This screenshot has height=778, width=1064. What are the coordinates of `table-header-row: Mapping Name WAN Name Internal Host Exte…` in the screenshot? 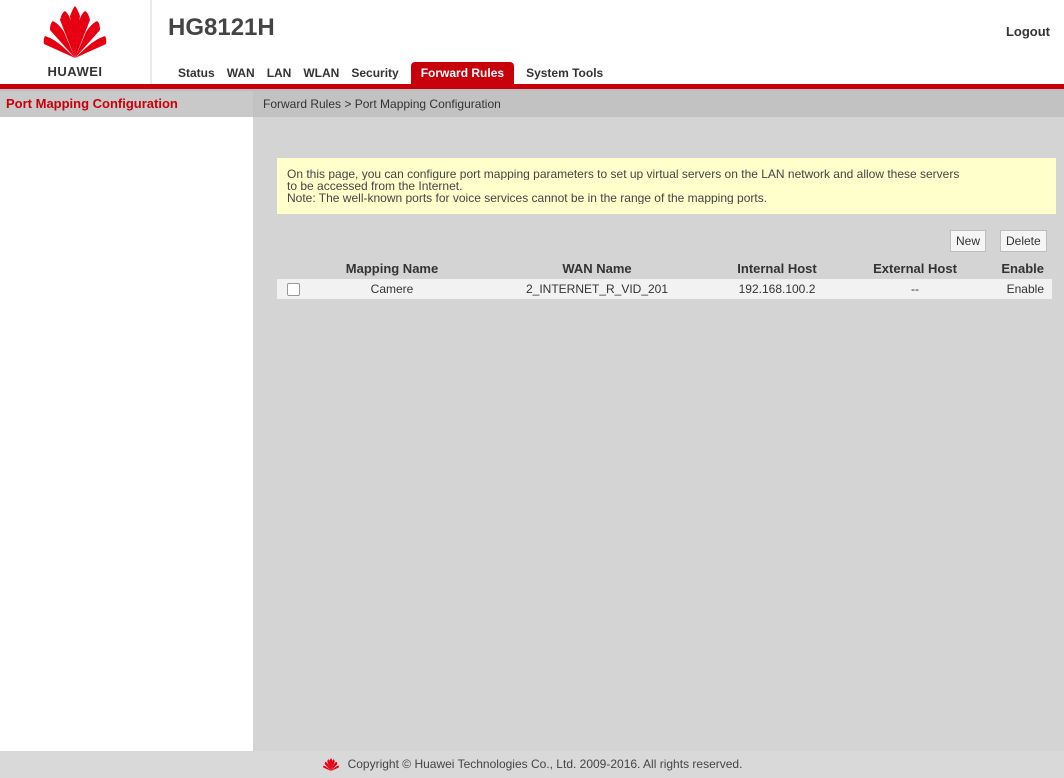 It's located at (664, 269).